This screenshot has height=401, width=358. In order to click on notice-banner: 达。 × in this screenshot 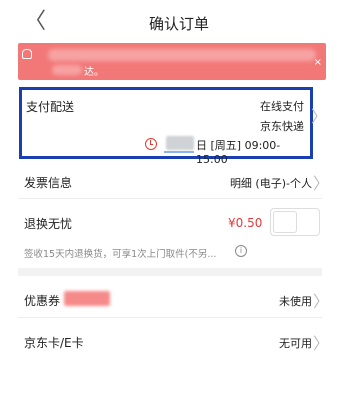, I will do `click(172, 61)`.